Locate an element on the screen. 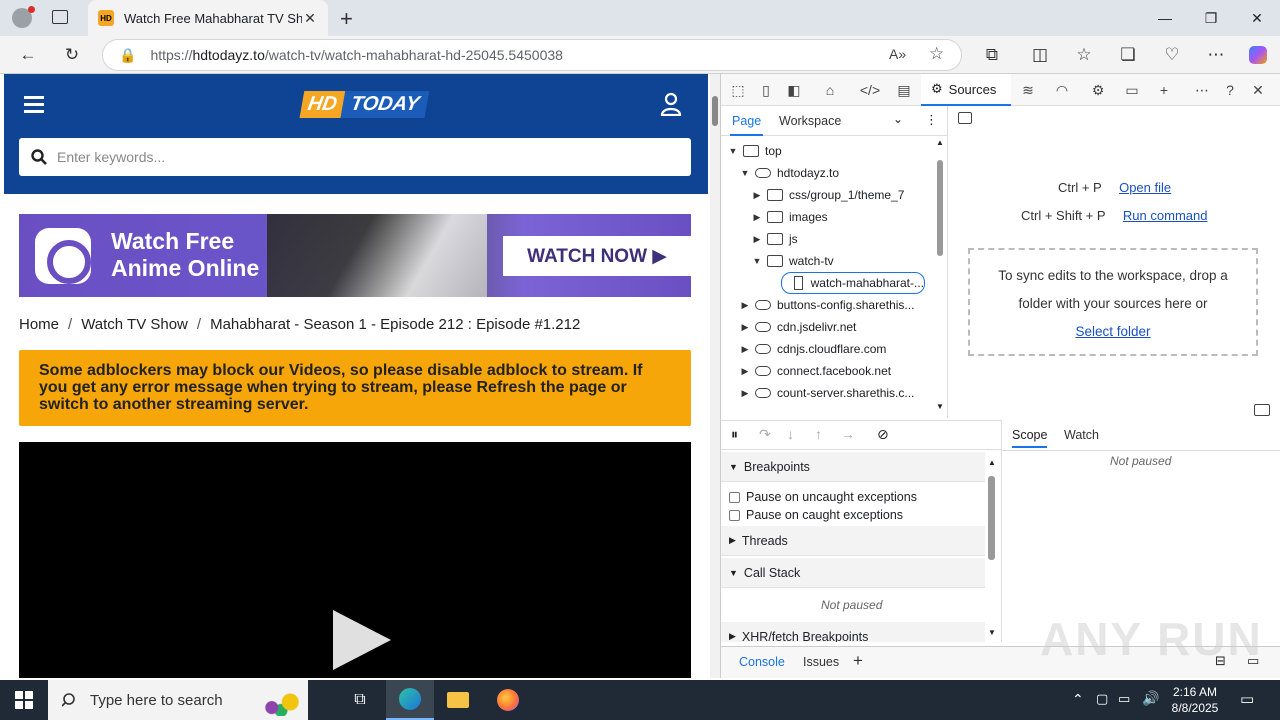 This screenshot has height=720, width=1280. restore-button: ❐ is located at coordinates (1211, 18).